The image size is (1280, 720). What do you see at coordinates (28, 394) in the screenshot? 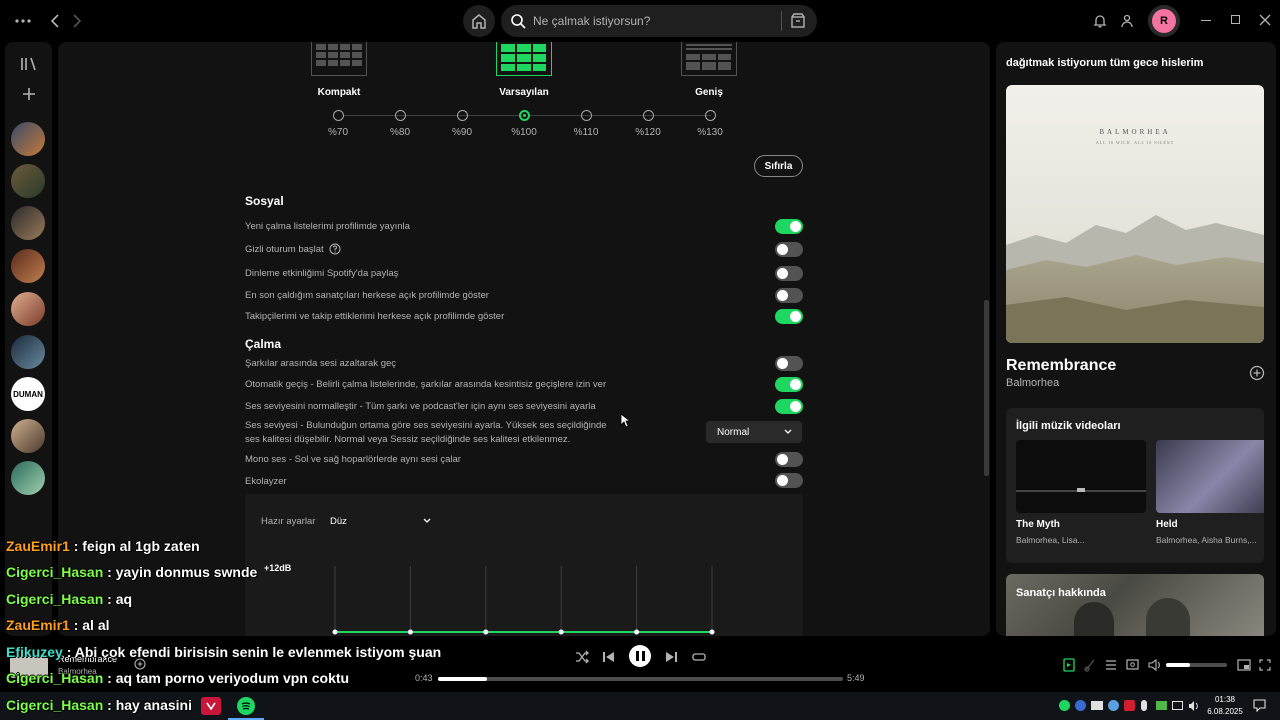
I see `library-item-avatar: DUMAN` at bounding box center [28, 394].